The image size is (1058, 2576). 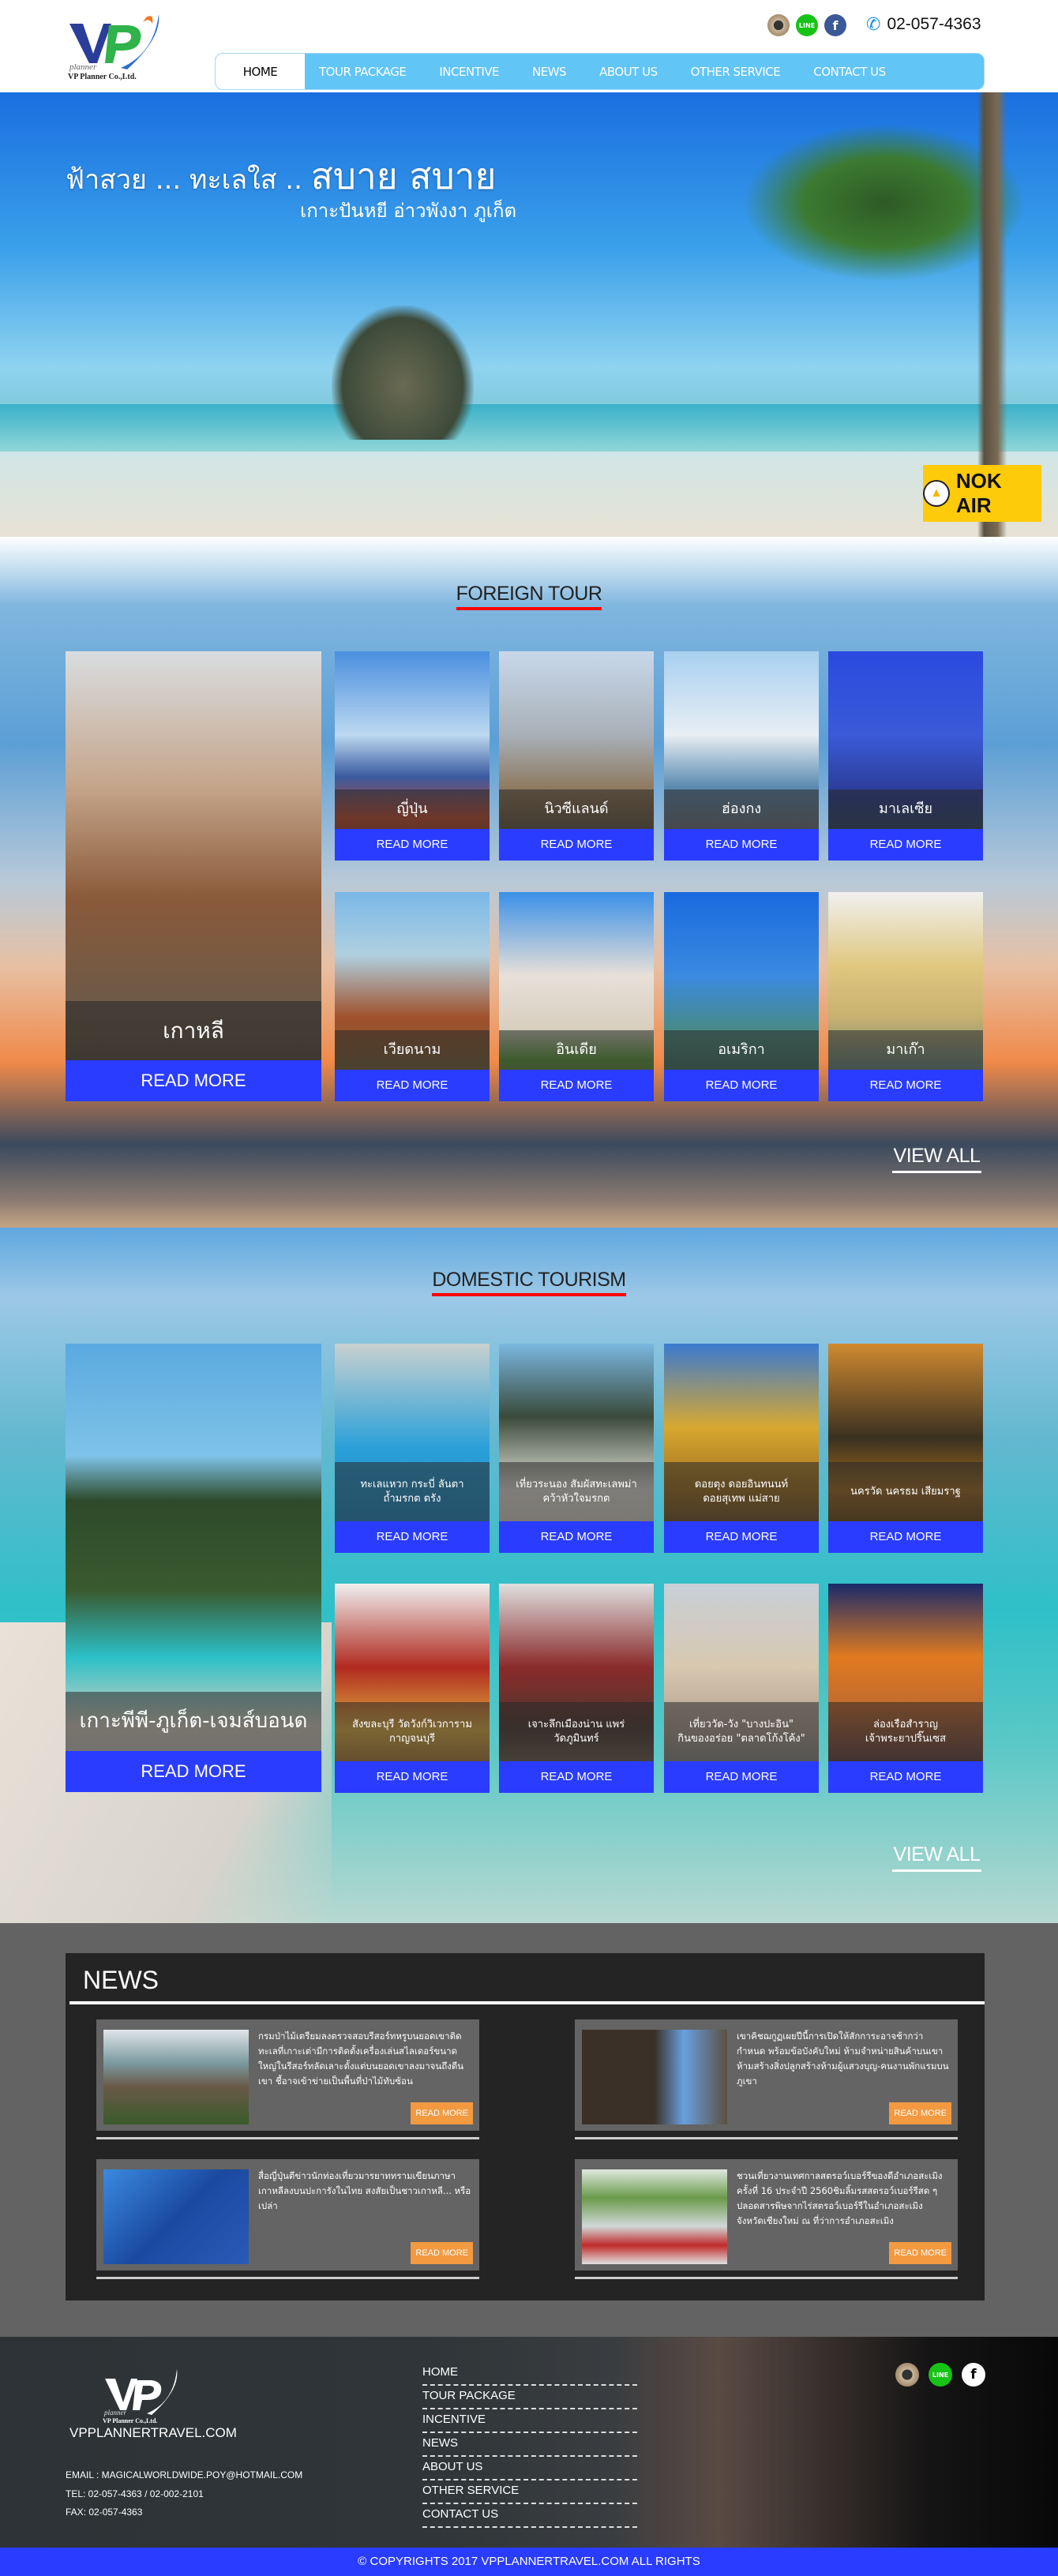 What do you see at coordinates (403, 373) in the screenshot?
I see `hero-island-rock` at bounding box center [403, 373].